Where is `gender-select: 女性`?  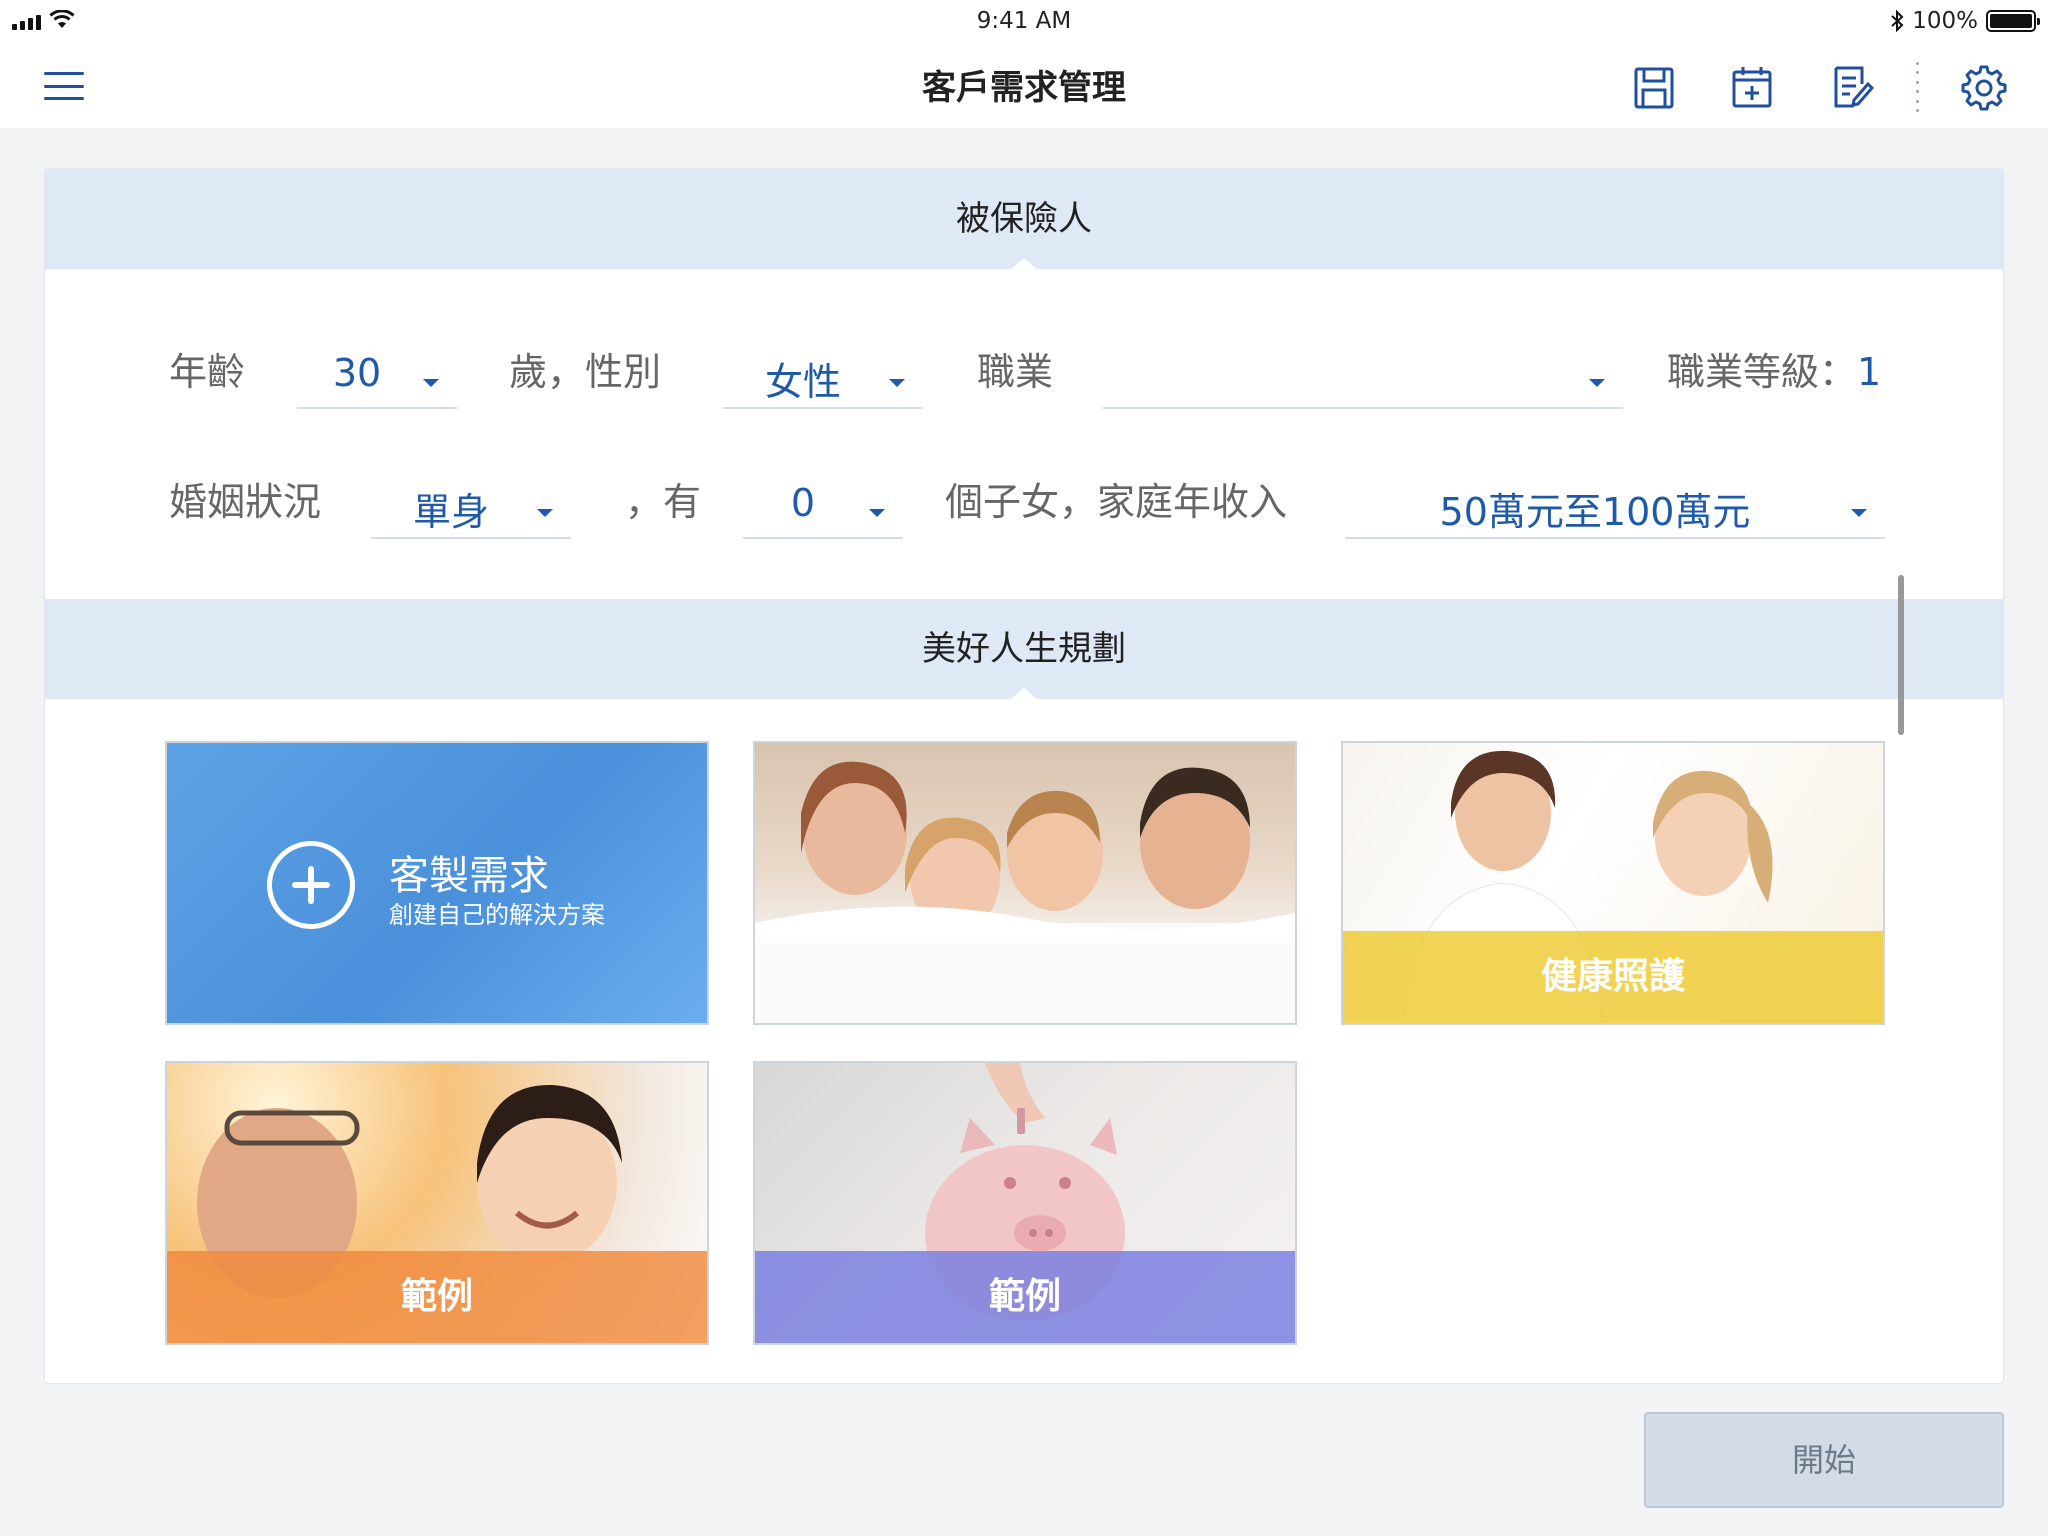
gender-select: 女性 is located at coordinates (823, 374).